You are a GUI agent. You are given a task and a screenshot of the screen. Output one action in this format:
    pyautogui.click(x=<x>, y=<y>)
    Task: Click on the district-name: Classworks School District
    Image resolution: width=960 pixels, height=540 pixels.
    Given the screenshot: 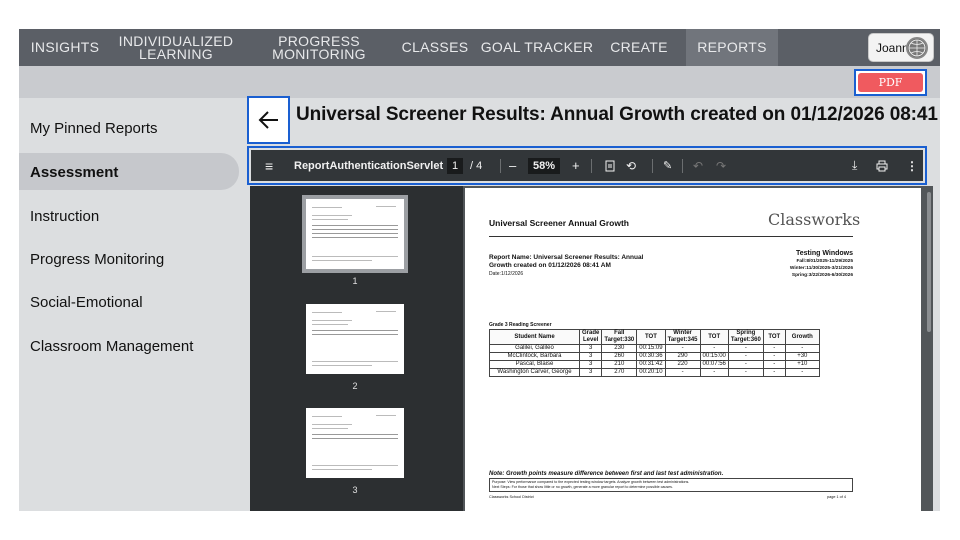 What is the action you would take?
    pyautogui.click(x=511, y=497)
    